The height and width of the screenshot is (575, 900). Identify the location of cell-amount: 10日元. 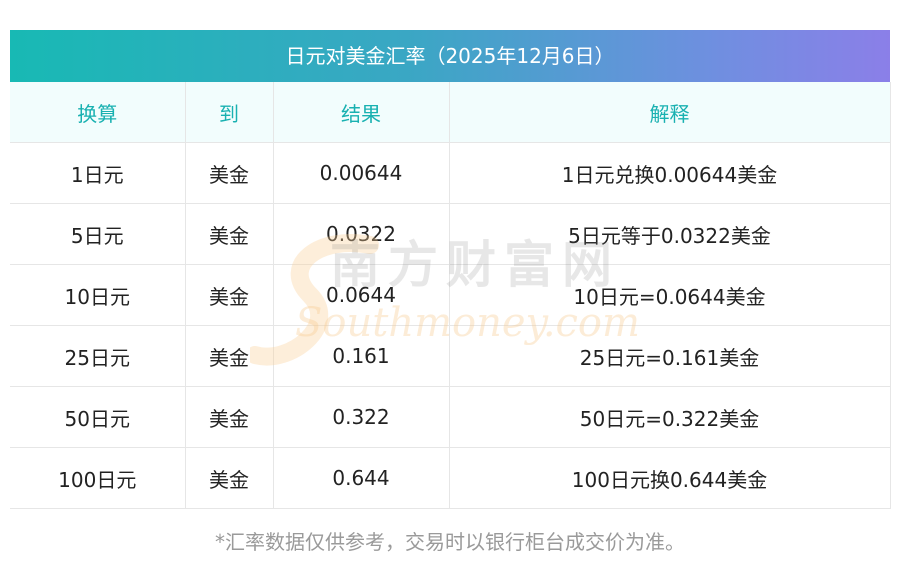
(98, 295).